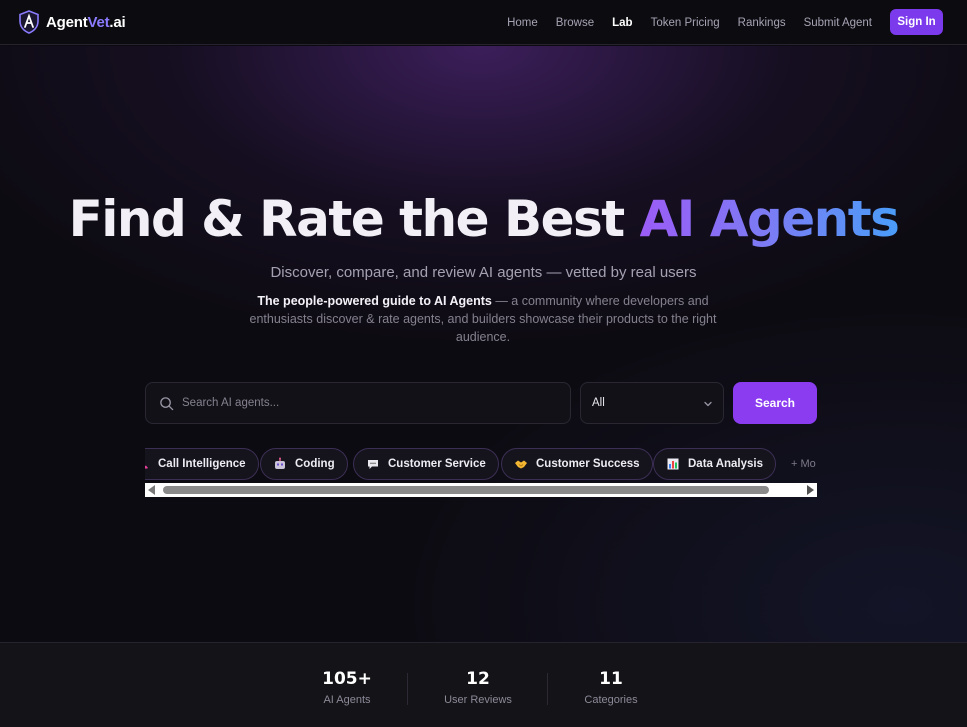 Image resolution: width=967 pixels, height=727 pixels. Describe the element at coordinates (478, 679) in the screenshot. I see `stat-value: 12` at that location.